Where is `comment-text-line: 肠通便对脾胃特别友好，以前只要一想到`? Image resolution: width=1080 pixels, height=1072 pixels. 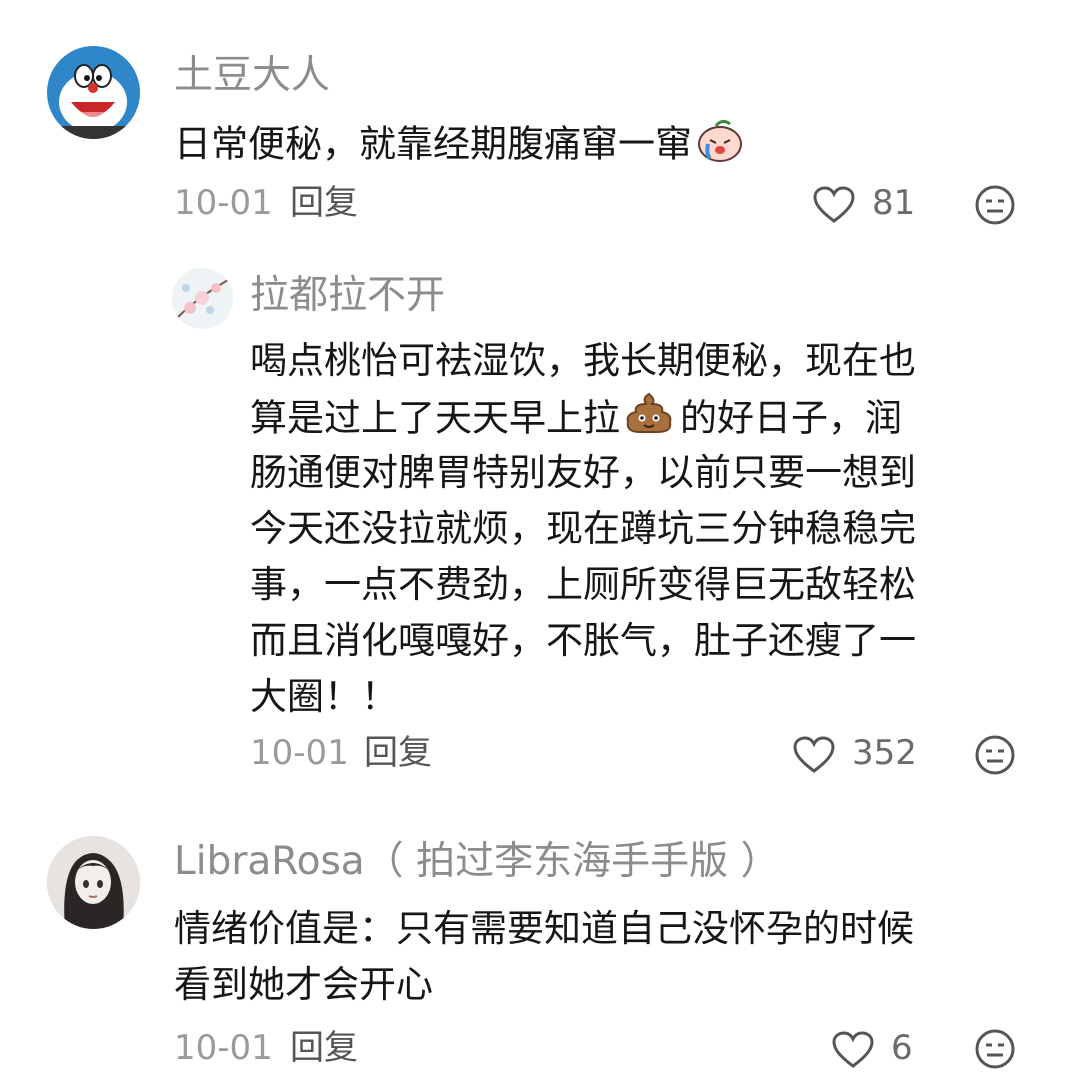
comment-text-line: 肠通便对脾胃特别友好，以前只要一想到 is located at coordinates (583, 472).